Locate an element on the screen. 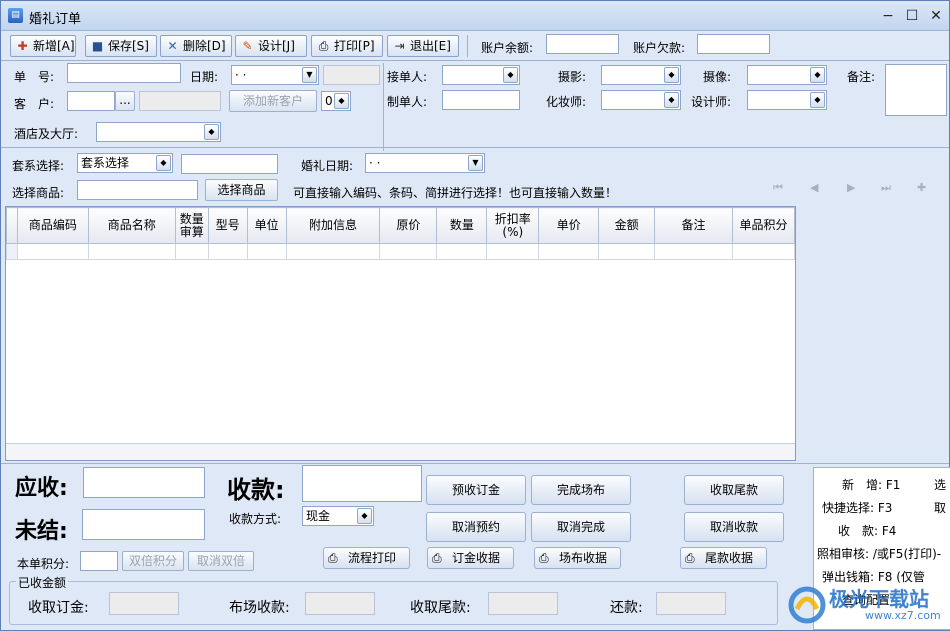 The height and width of the screenshot is (631, 950). column-header: 数量 is located at coordinates (462, 225).